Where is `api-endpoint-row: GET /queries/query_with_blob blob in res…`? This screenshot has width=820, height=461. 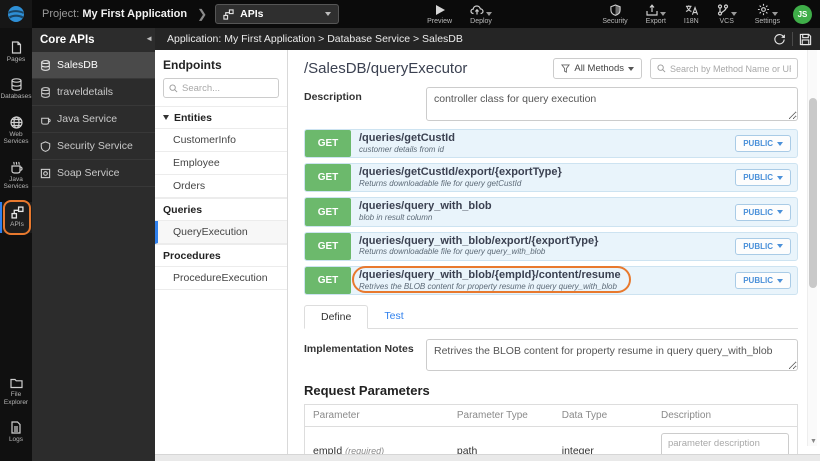
api-endpoint-row: GET /queries/query_with_blob blob in res… is located at coordinates (551, 212).